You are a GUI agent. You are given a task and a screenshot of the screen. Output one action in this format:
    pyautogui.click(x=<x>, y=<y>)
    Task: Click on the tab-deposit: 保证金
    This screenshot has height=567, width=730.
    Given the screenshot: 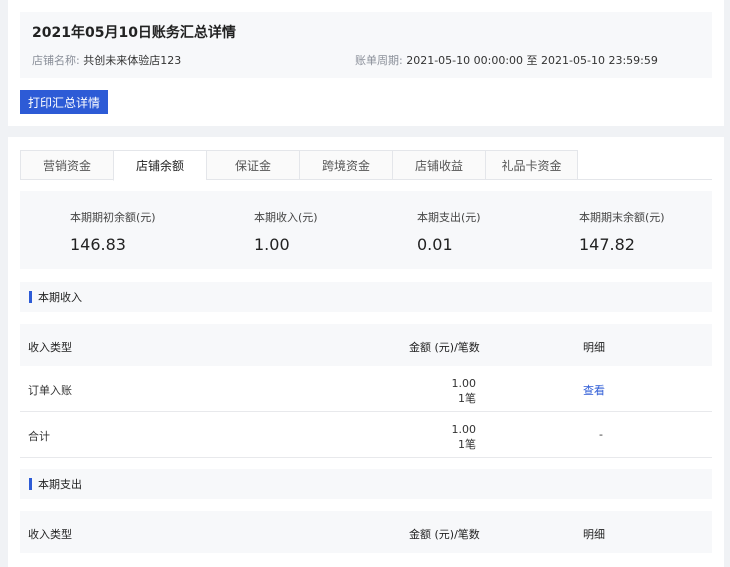 What is the action you would take?
    pyautogui.click(x=252, y=165)
    